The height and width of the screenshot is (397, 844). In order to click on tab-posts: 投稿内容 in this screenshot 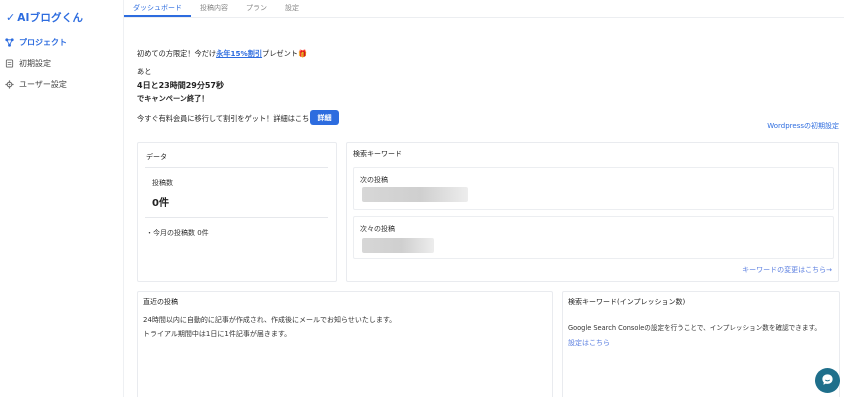, I will do `click(214, 8)`.